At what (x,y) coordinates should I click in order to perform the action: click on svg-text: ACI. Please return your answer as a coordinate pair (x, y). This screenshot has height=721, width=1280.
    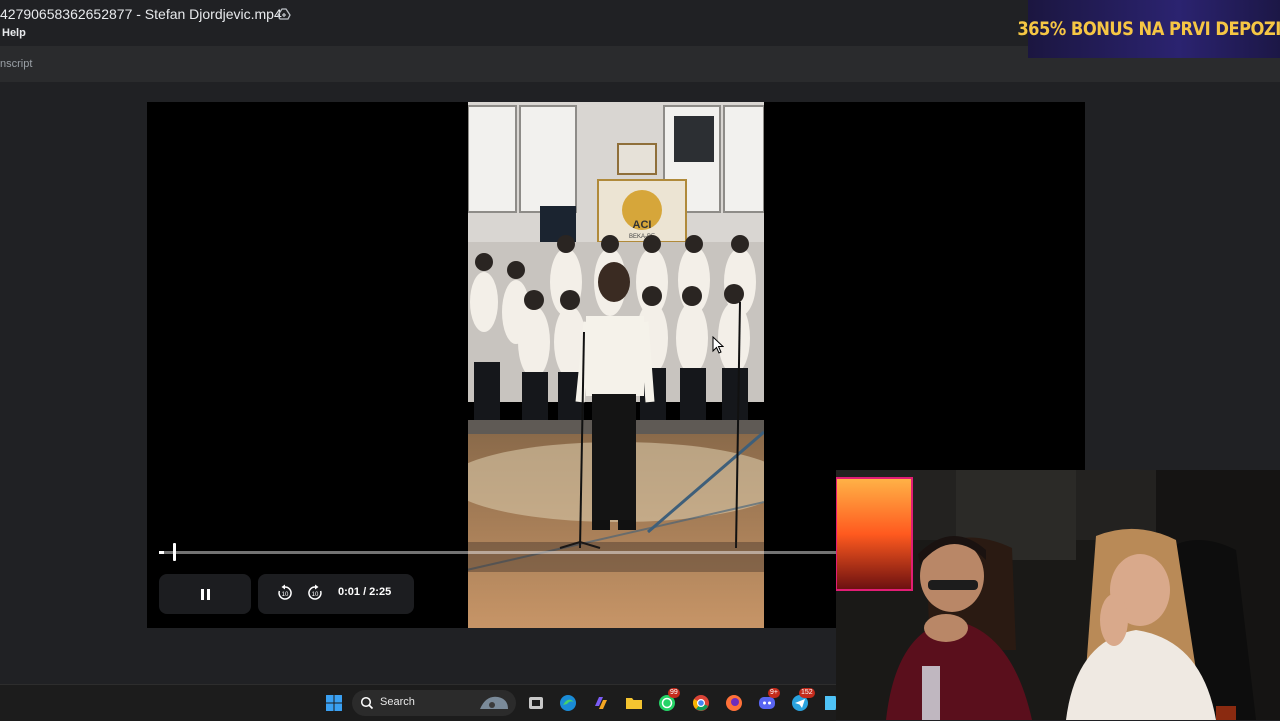
    Looking at the image, I should click on (642, 225).